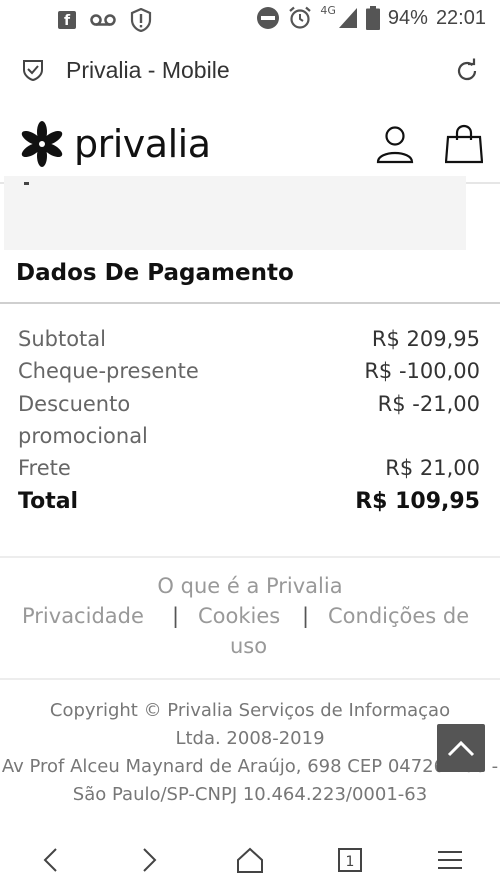 This screenshot has width=500, height=890. I want to click on menu-icon, so click(450, 860).